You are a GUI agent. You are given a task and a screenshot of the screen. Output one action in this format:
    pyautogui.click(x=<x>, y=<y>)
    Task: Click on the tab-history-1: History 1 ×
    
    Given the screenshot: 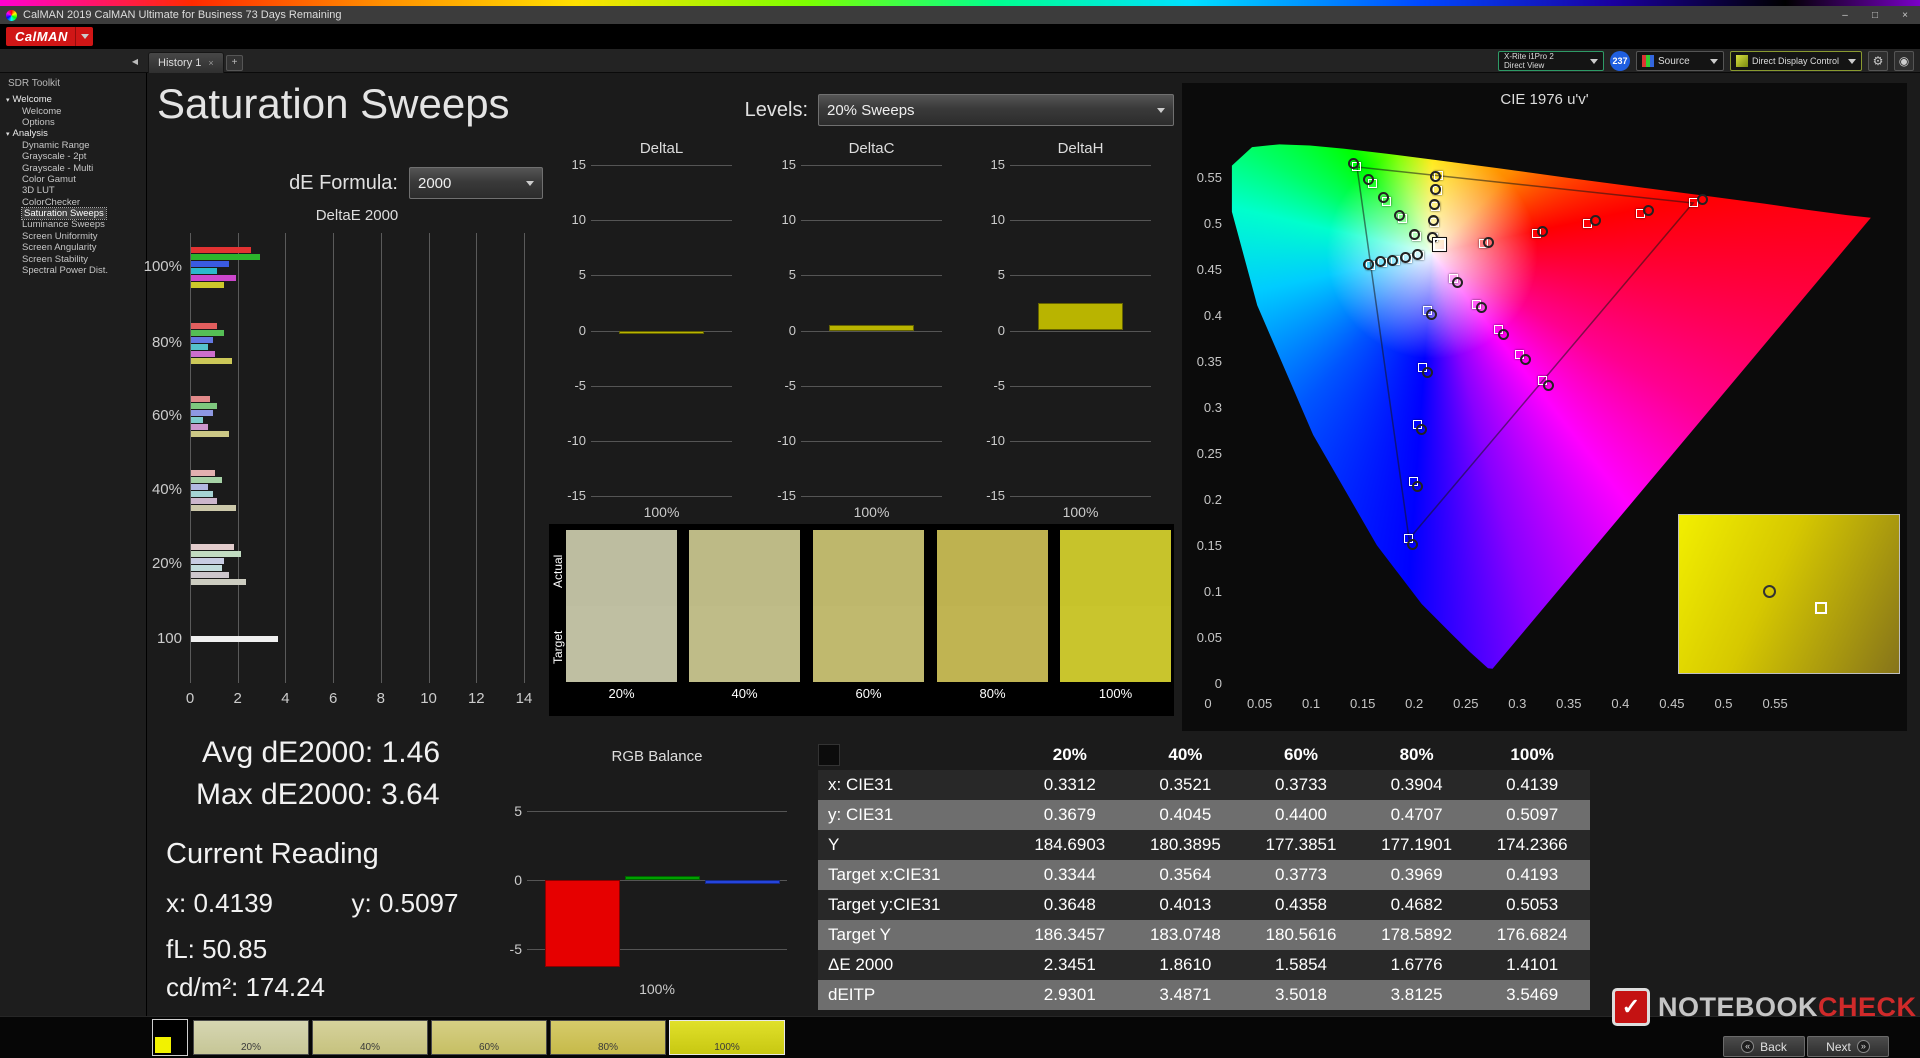 What is the action you would take?
    pyautogui.click(x=186, y=62)
    